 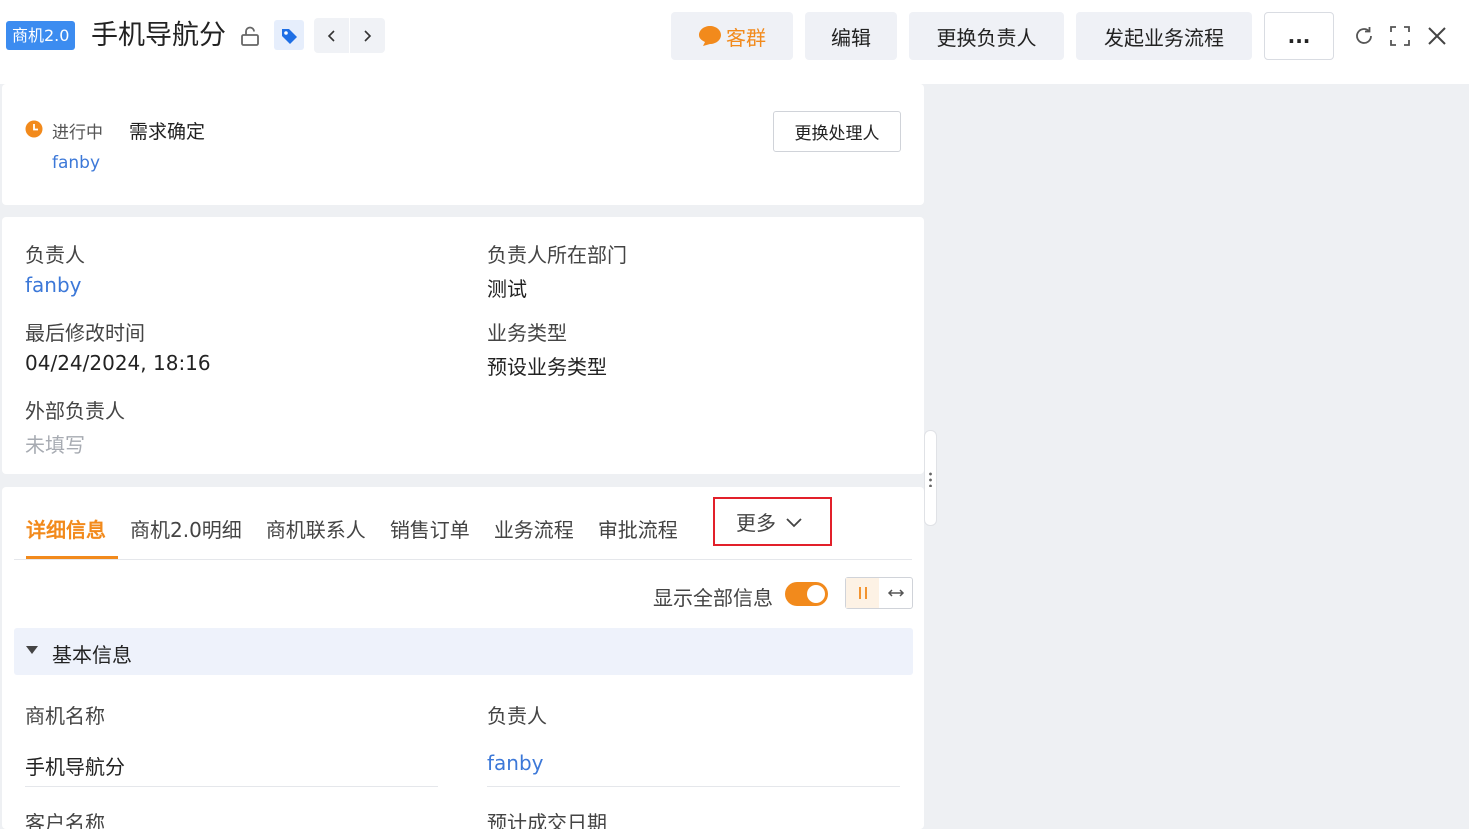 What do you see at coordinates (463, 559) in the screenshot?
I see `tabs-divider` at bounding box center [463, 559].